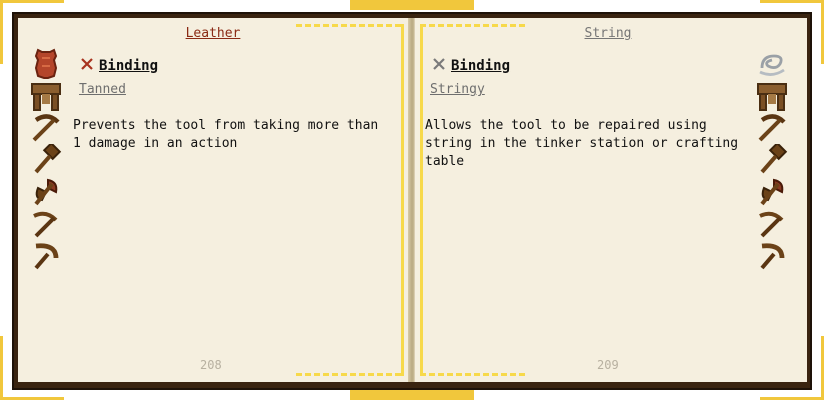  Describe the element at coordinates (211, 365) in the screenshot. I see `page-number: 208` at that location.